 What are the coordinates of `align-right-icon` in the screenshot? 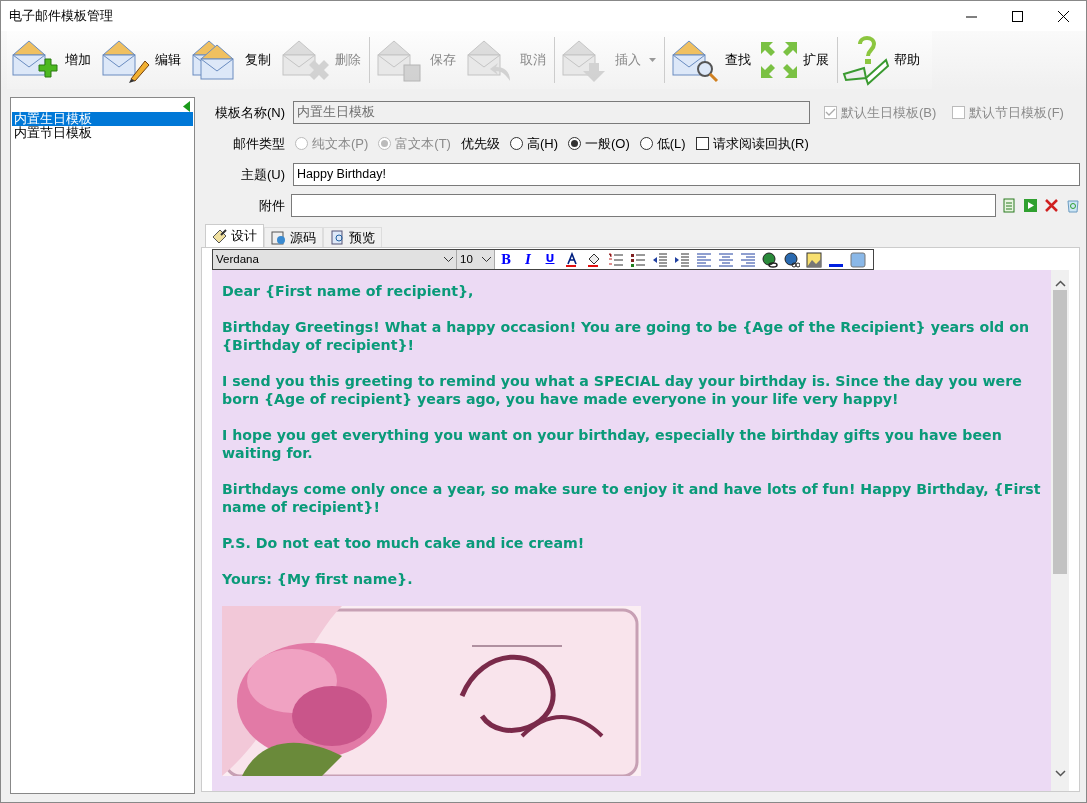 It's located at (748, 259).